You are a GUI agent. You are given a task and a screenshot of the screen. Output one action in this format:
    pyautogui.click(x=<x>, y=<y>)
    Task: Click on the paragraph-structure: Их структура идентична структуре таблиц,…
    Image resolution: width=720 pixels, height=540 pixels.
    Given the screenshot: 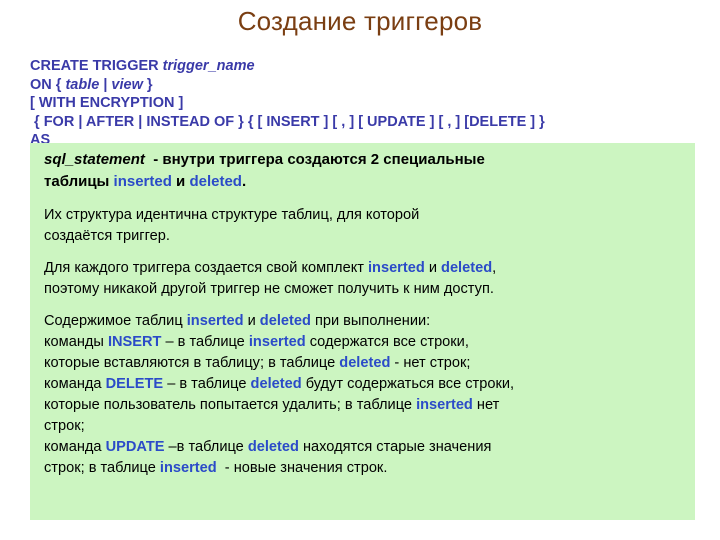 What is the action you would take?
    pyautogui.click(x=232, y=225)
    